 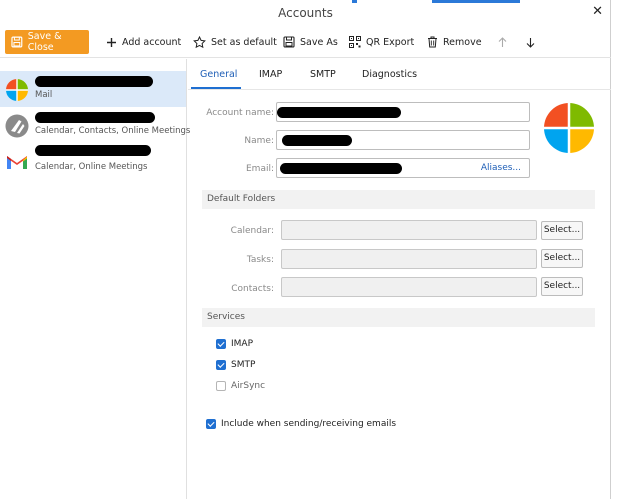 What do you see at coordinates (409, 230) in the screenshot?
I see `calendar-folder-field` at bounding box center [409, 230].